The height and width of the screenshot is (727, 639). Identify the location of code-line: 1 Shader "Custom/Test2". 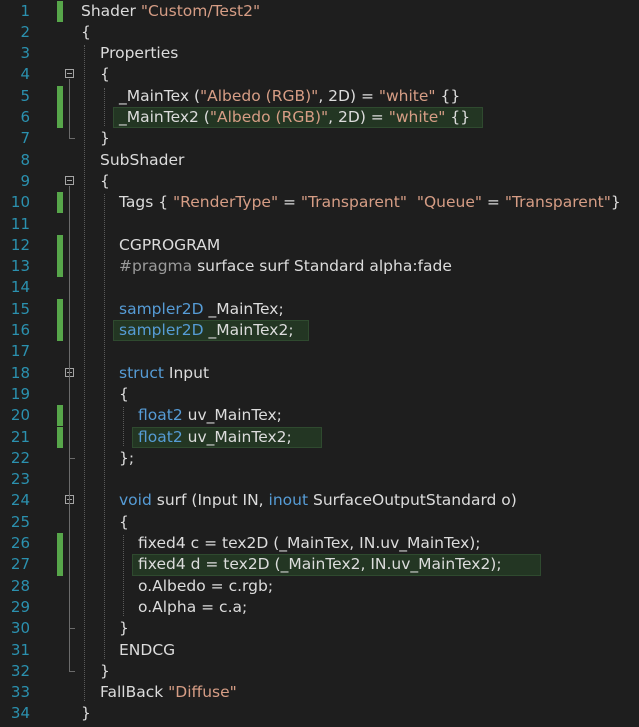
(319, 11).